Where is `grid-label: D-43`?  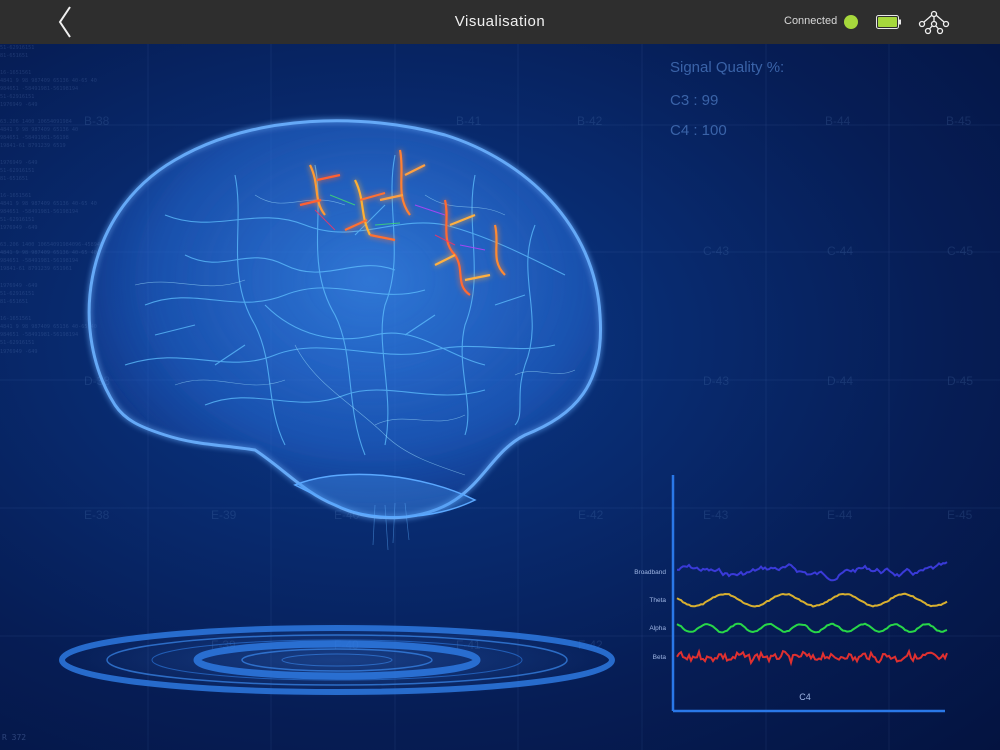 grid-label: D-43 is located at coordinates (716, 381).